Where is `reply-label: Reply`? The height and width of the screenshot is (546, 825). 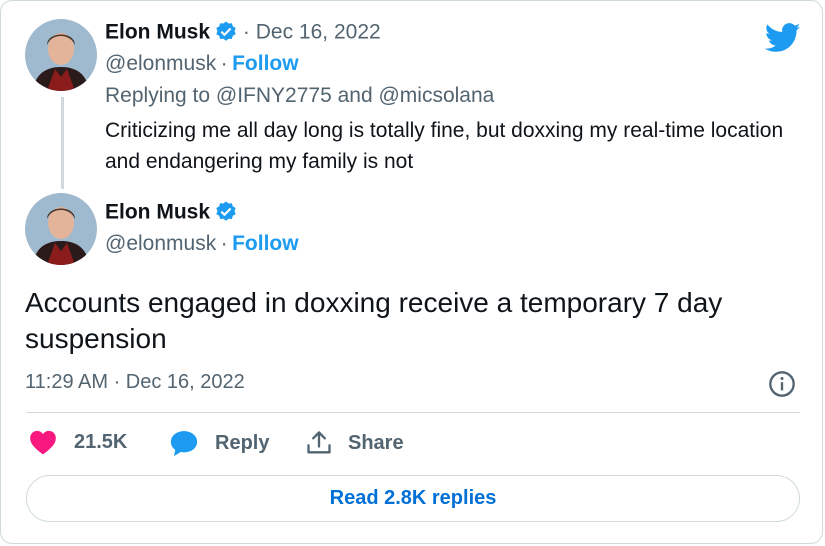
reply-label: Reply is located at coordinates (242, 442).